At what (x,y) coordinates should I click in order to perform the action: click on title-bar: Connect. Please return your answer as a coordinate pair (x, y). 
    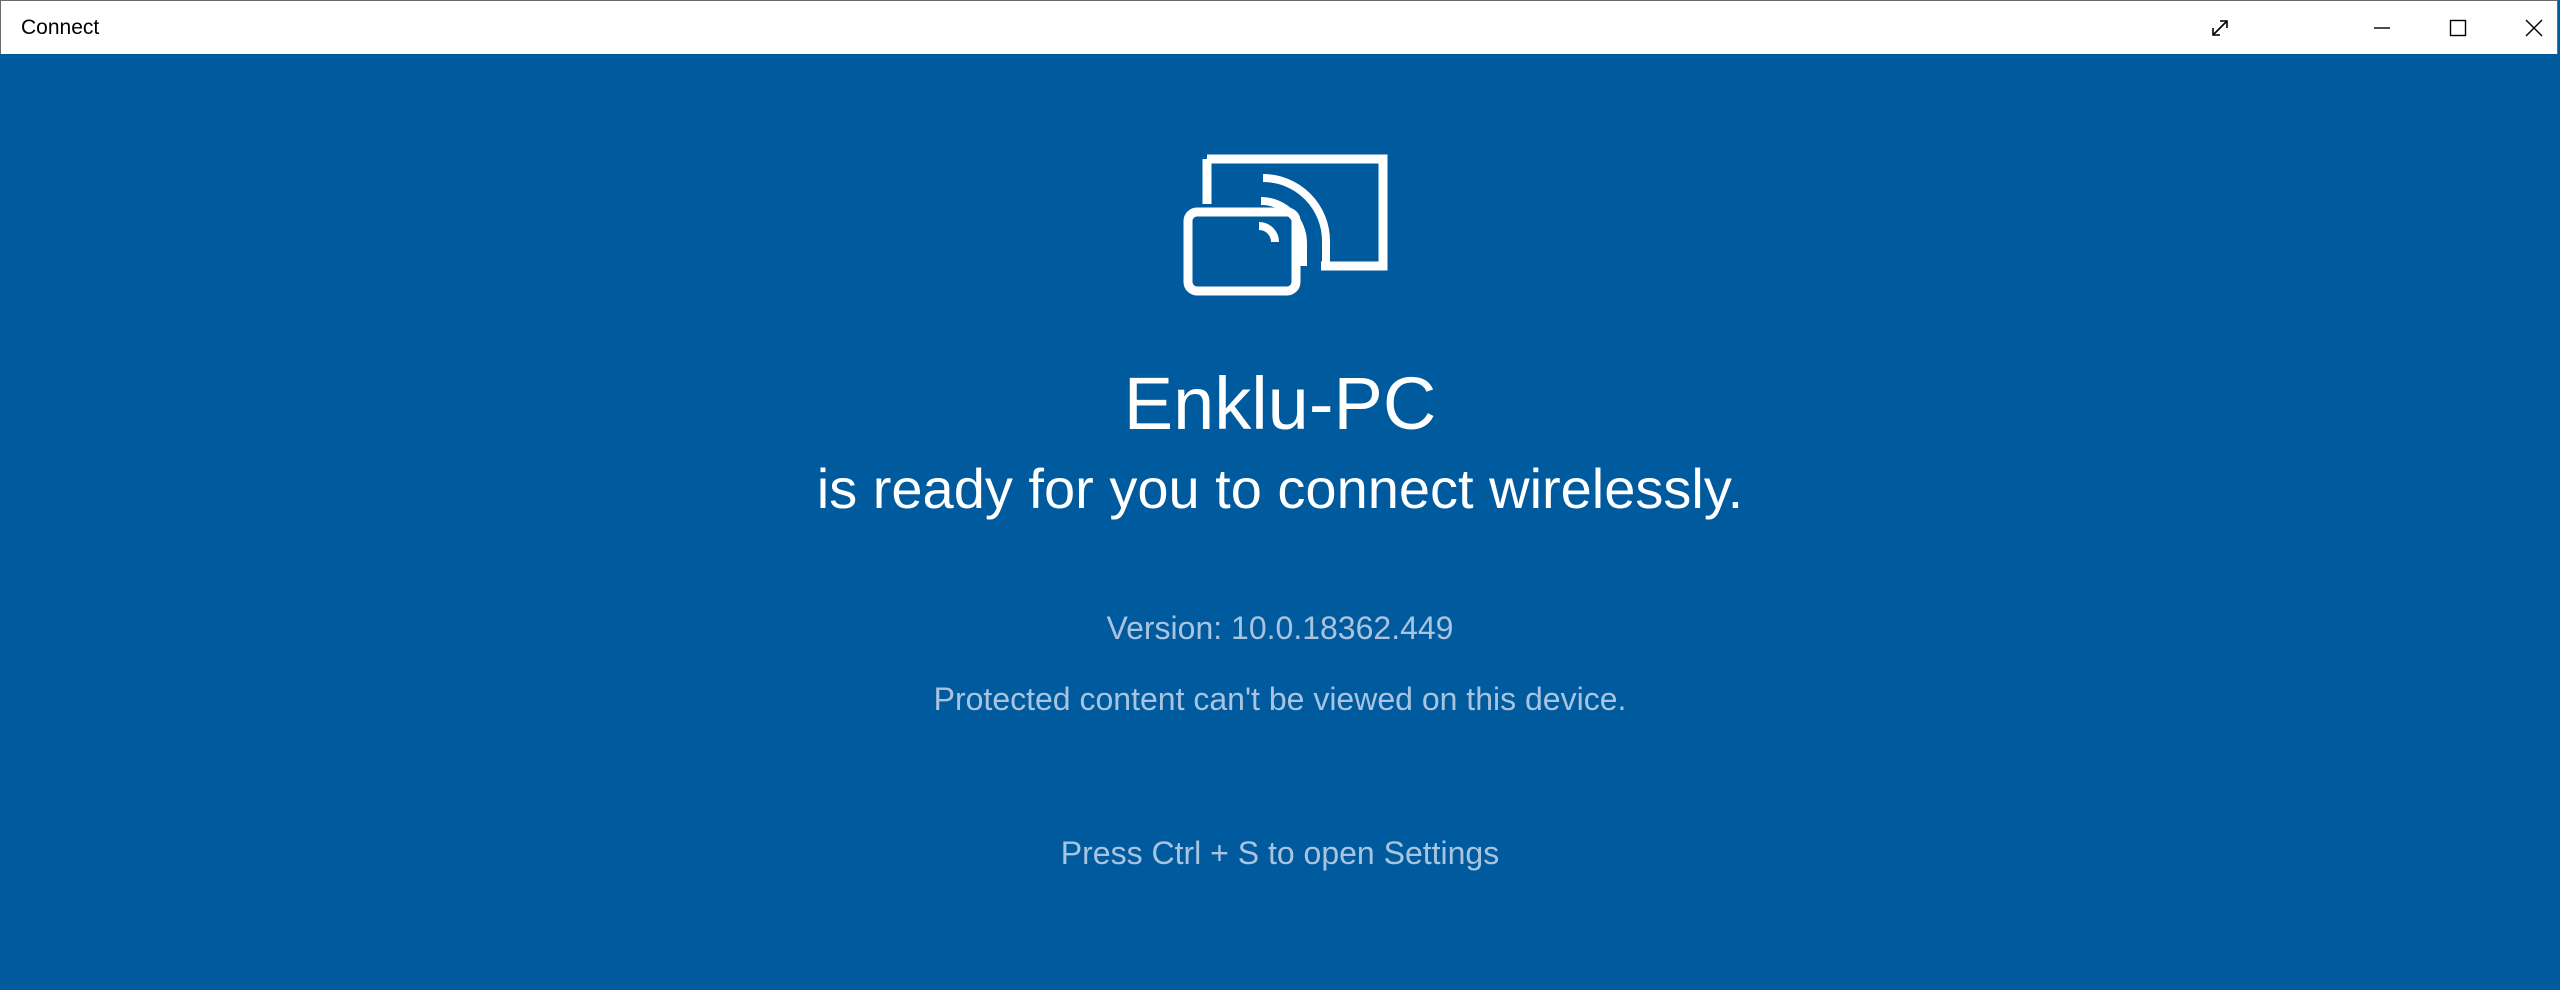
    Looking at the image, I should click on (1279, 27).